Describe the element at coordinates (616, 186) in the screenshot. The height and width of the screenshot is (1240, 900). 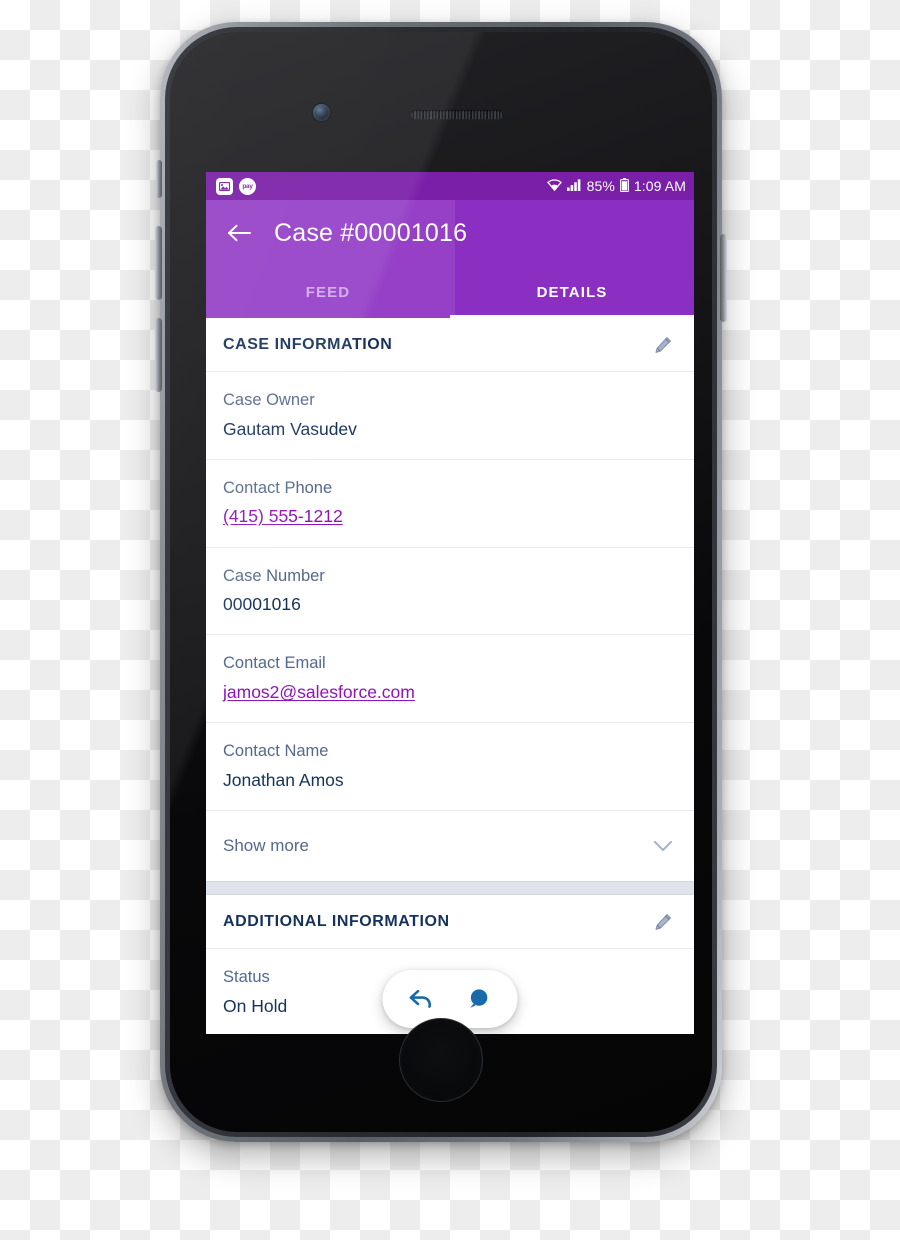
I see `status-bar-indicators: 85% 1:09 AM` at that location.